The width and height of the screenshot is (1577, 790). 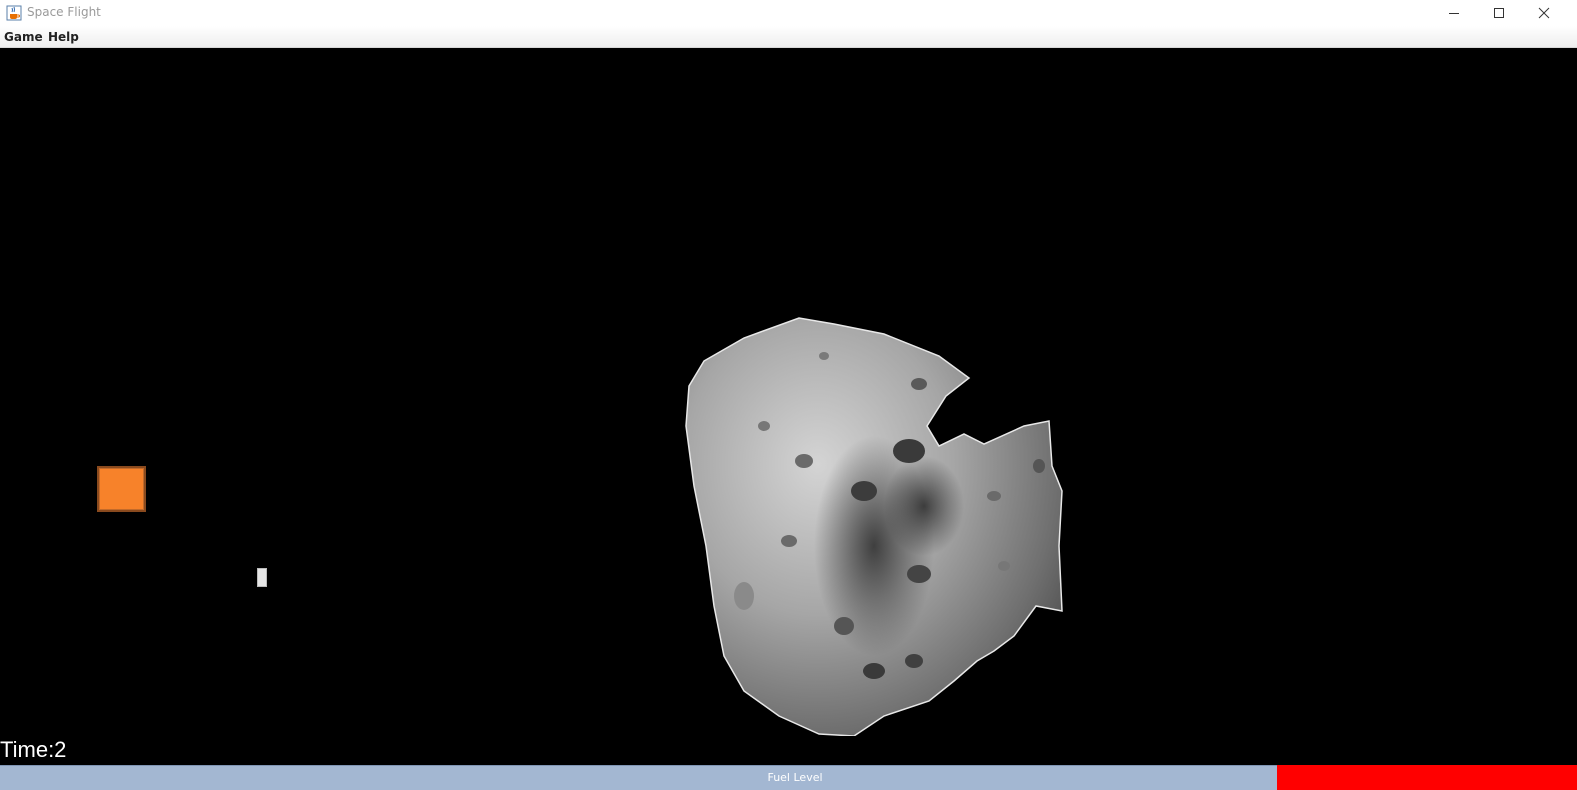 I want to click on close-button, so click(x=1544, y=13).